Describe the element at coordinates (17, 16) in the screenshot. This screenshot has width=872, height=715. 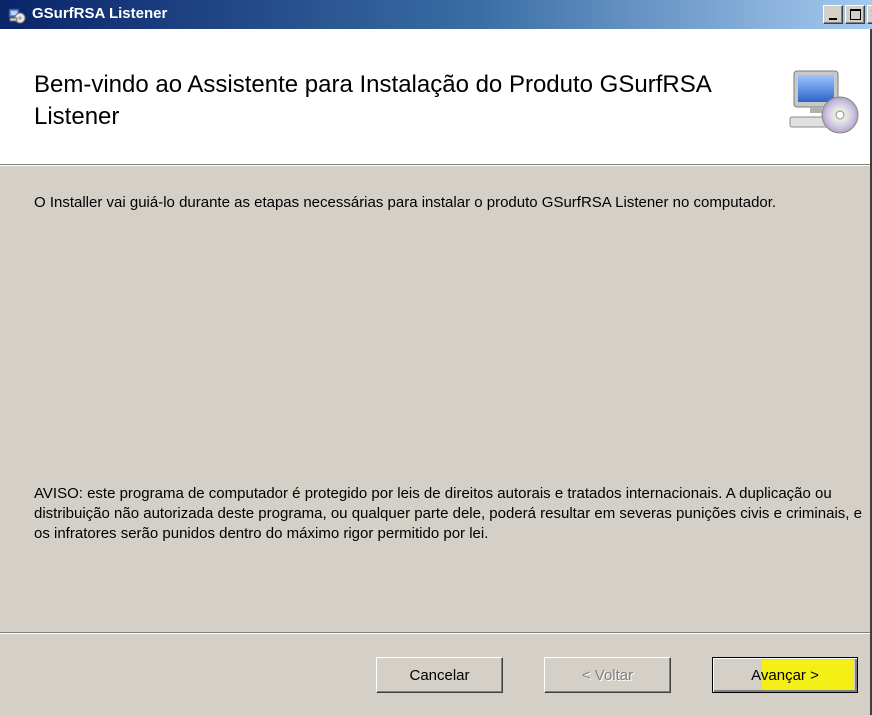
I see `installer-app-icon` at that location.